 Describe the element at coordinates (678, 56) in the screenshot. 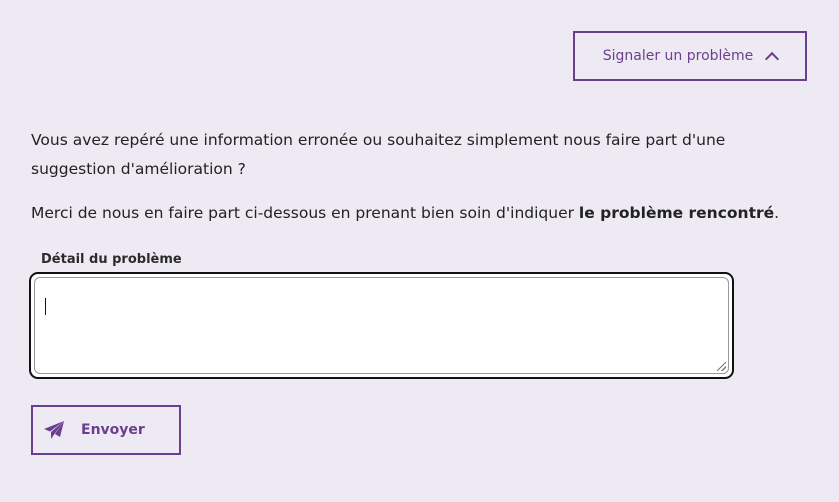

I see `report-problem-label: Signaler un problème` at that location.